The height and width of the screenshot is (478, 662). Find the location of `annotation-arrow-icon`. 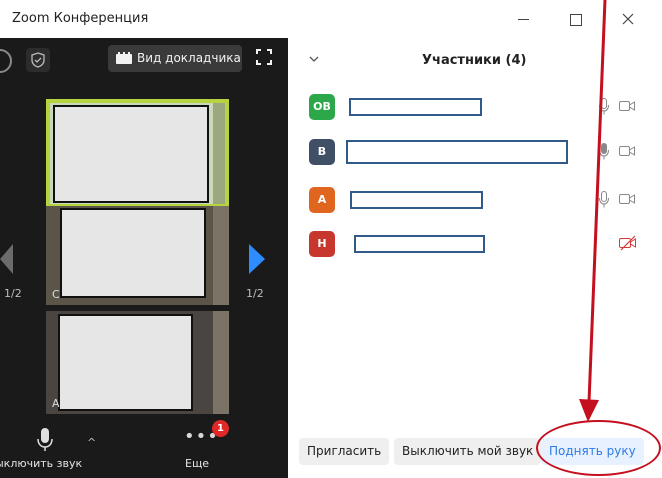

annotation-arrow-icon is located at coordinates (593, 211).